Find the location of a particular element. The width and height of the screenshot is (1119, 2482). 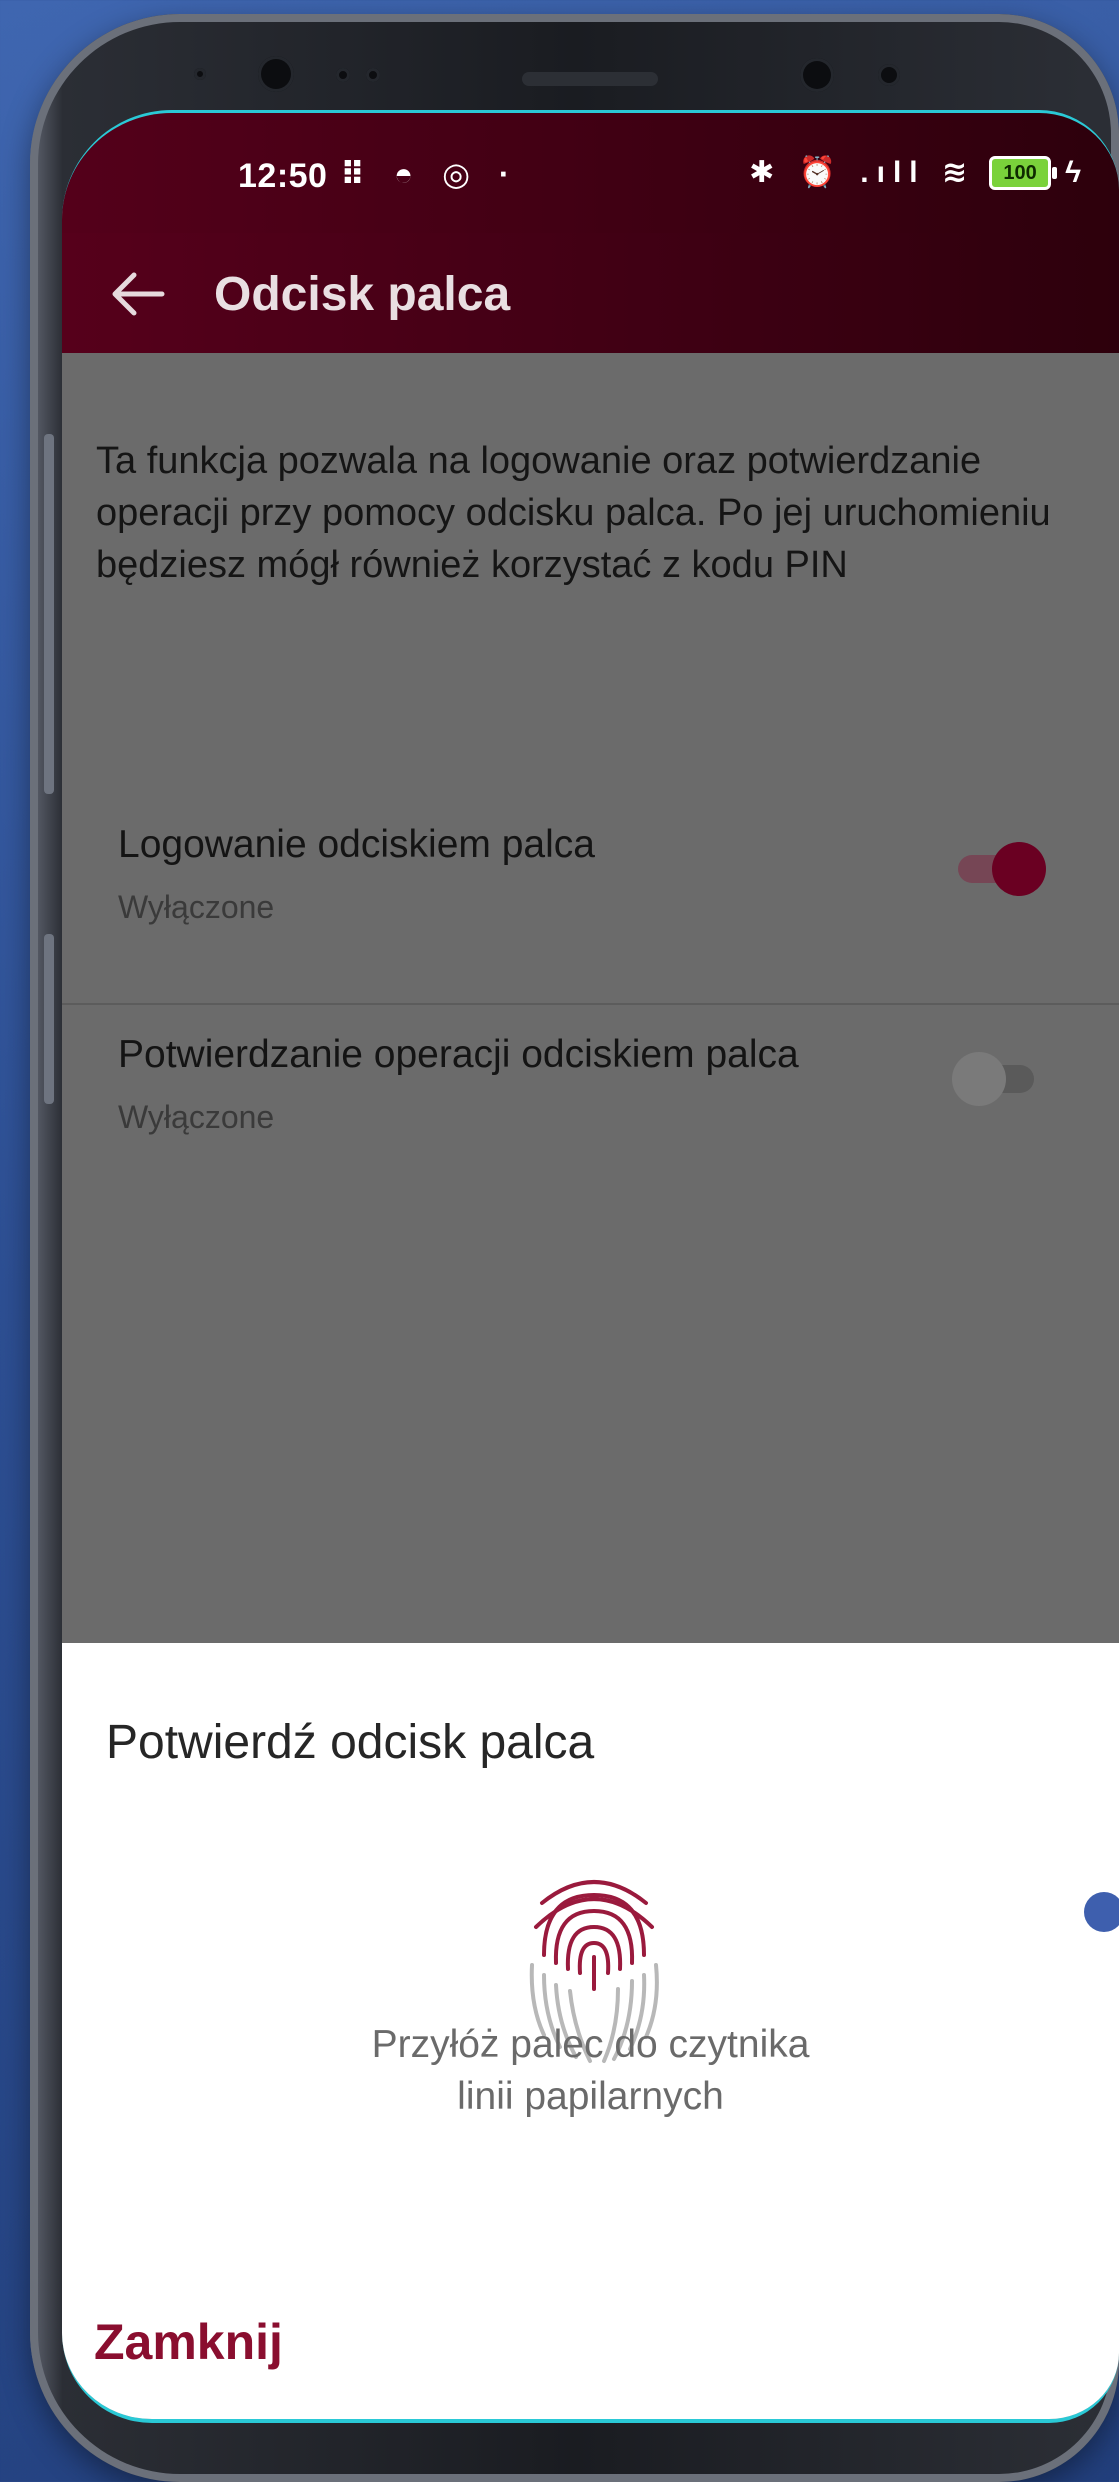

system-status-icons: ✱ ⏰ .ıll ≋ 100 ϟ is located at coordinates (919, 172).